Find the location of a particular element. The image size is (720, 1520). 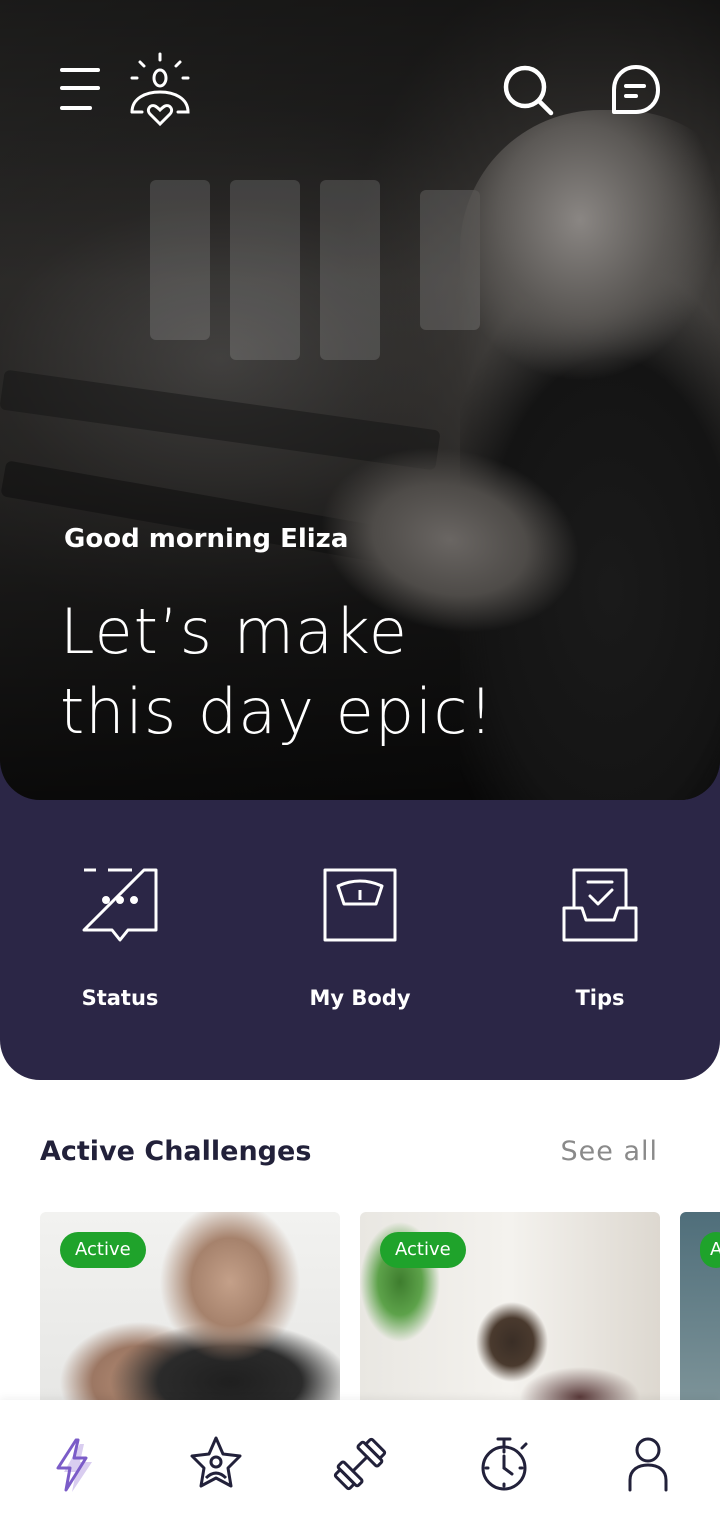

lightning-icon is located at coordinates (72, 1464).